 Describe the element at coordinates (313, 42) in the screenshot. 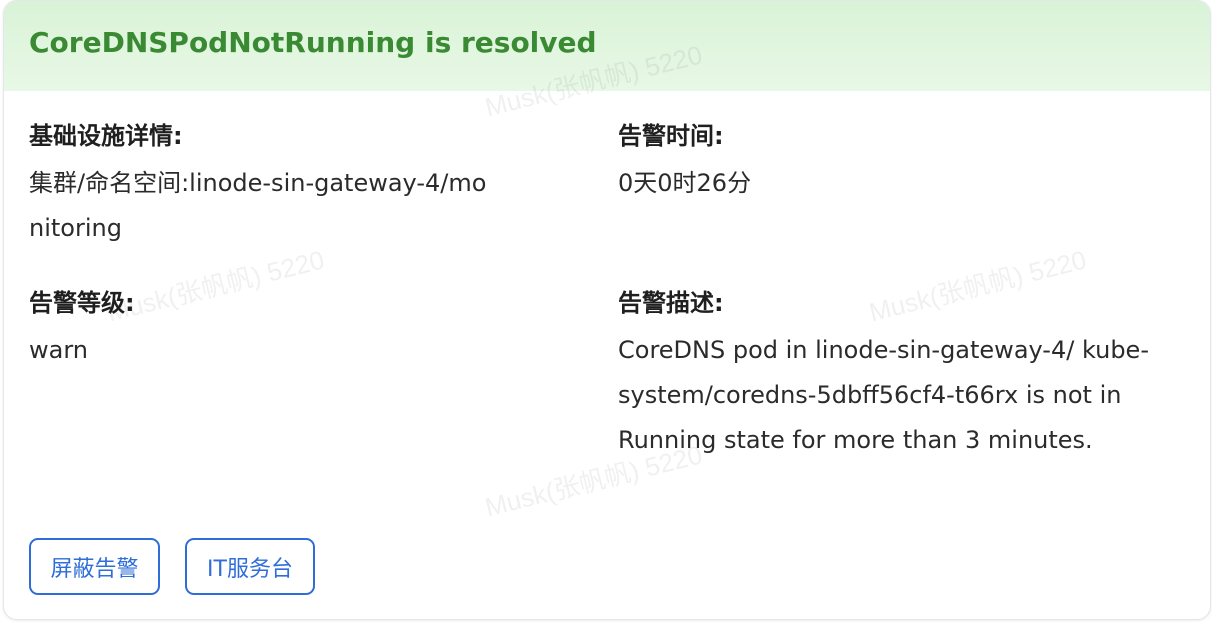

I see `alert-title: CoreDNSPodNotRunning is resolved` at that location.